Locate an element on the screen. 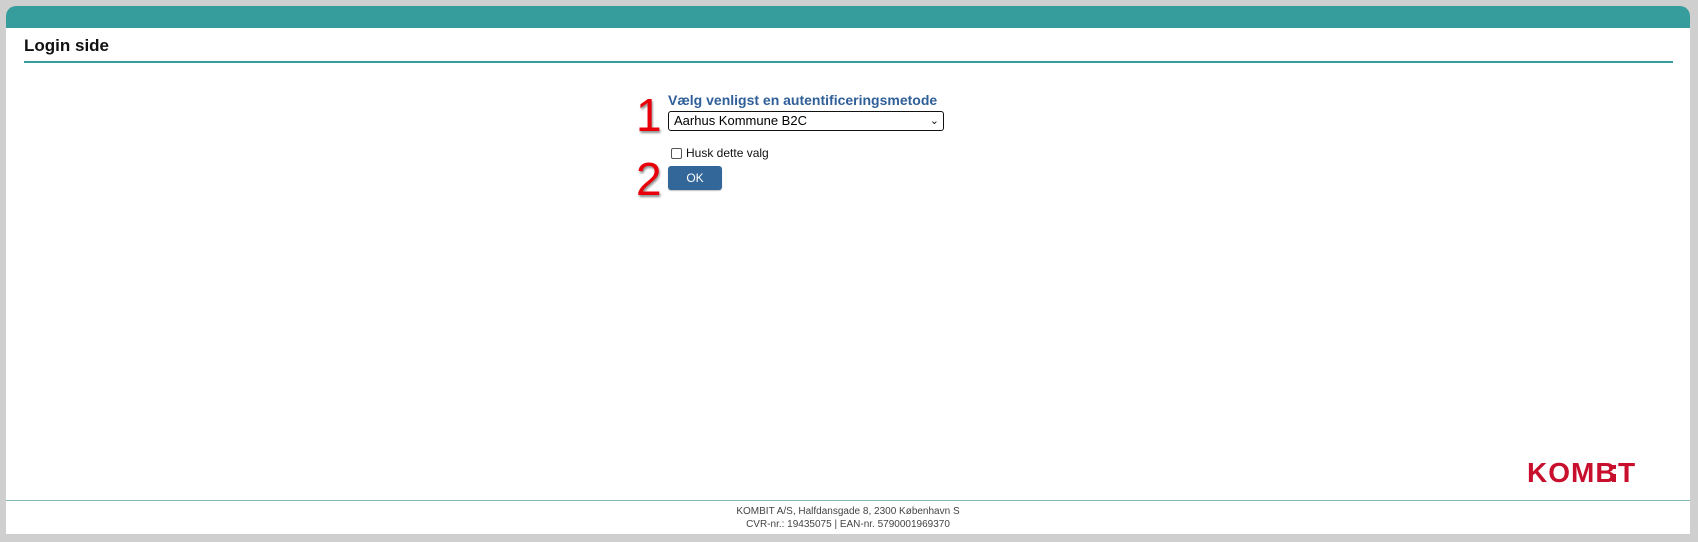  page-title: Login side is located at coordinates (66, 45).